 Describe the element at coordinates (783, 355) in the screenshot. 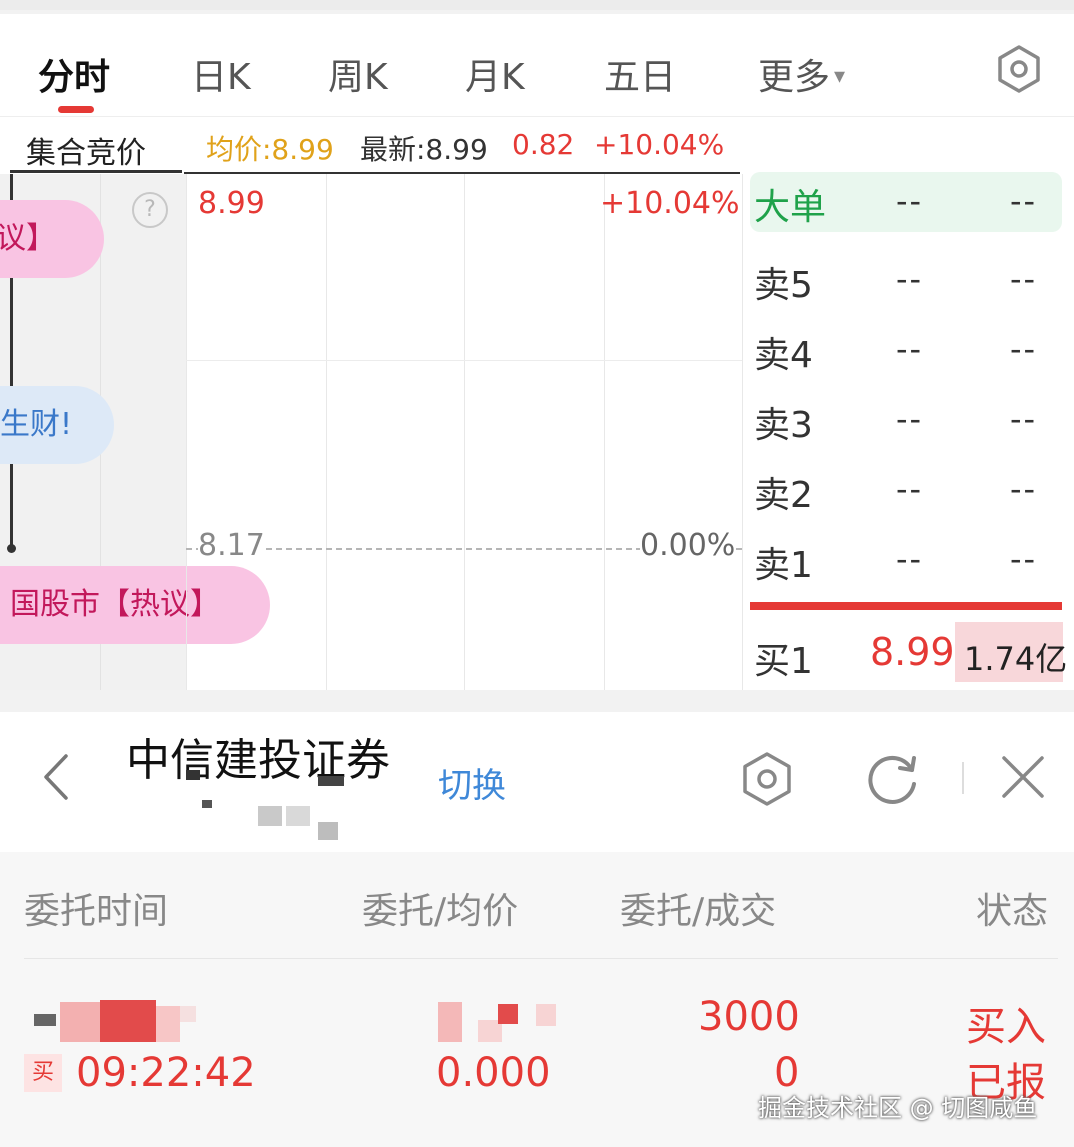

I see `ask-4-label: 卖4` at that location.